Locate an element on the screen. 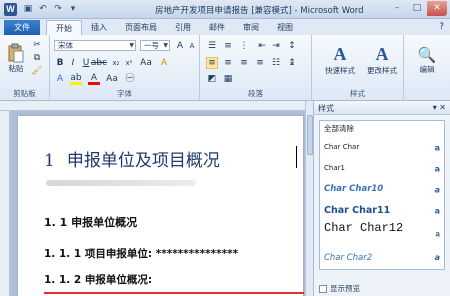 The image size is (450, 296). show-preview-checkbox is located at coordinates (323, 288).